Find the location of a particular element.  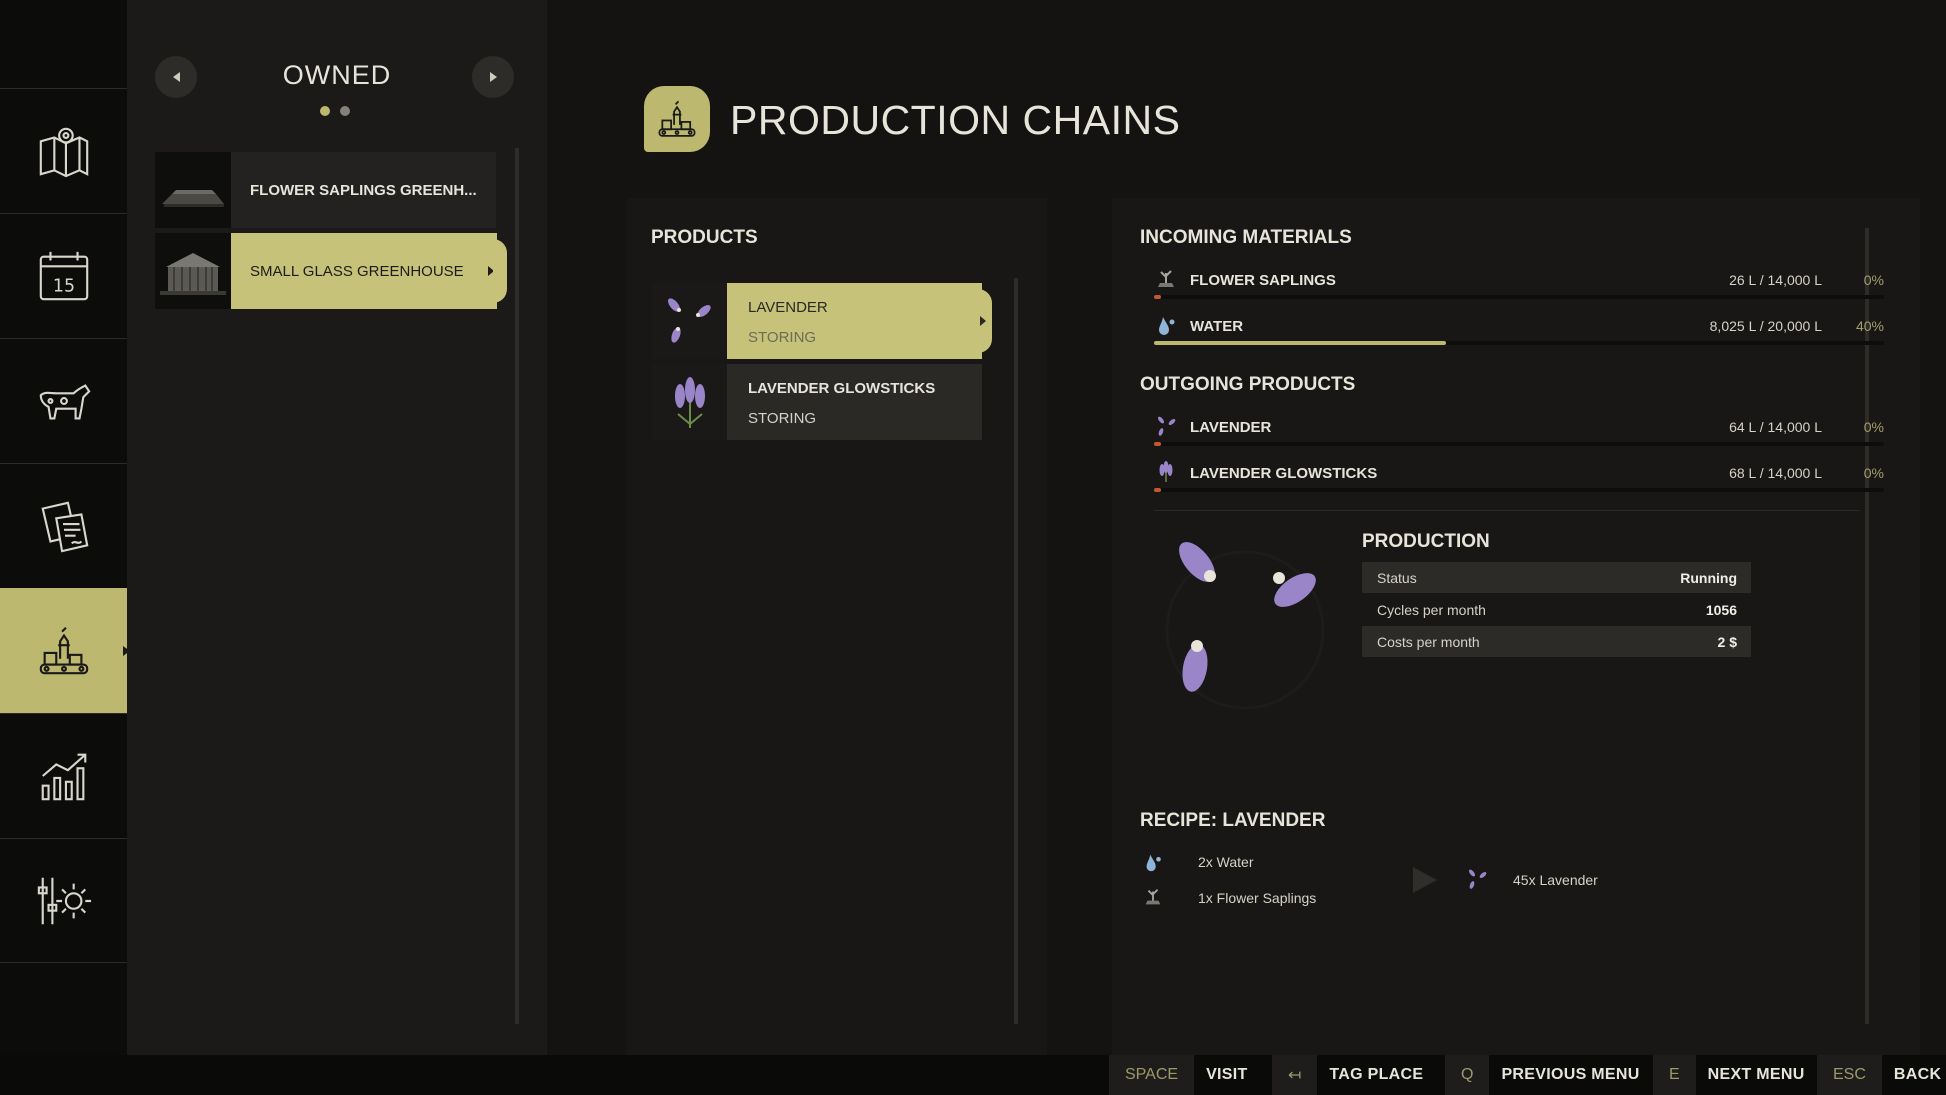

material-percent: 0% is located at coordinates (1873, 280).